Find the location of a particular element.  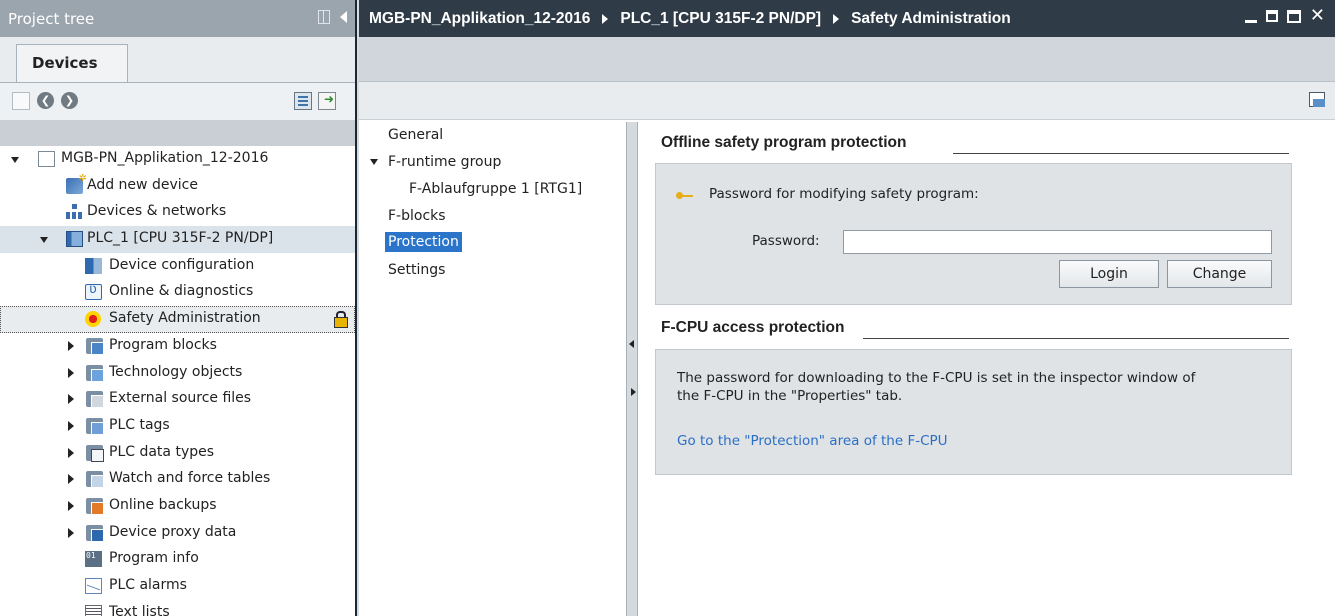

tree-item: Devices & networks is located at coordinates (177, 212).